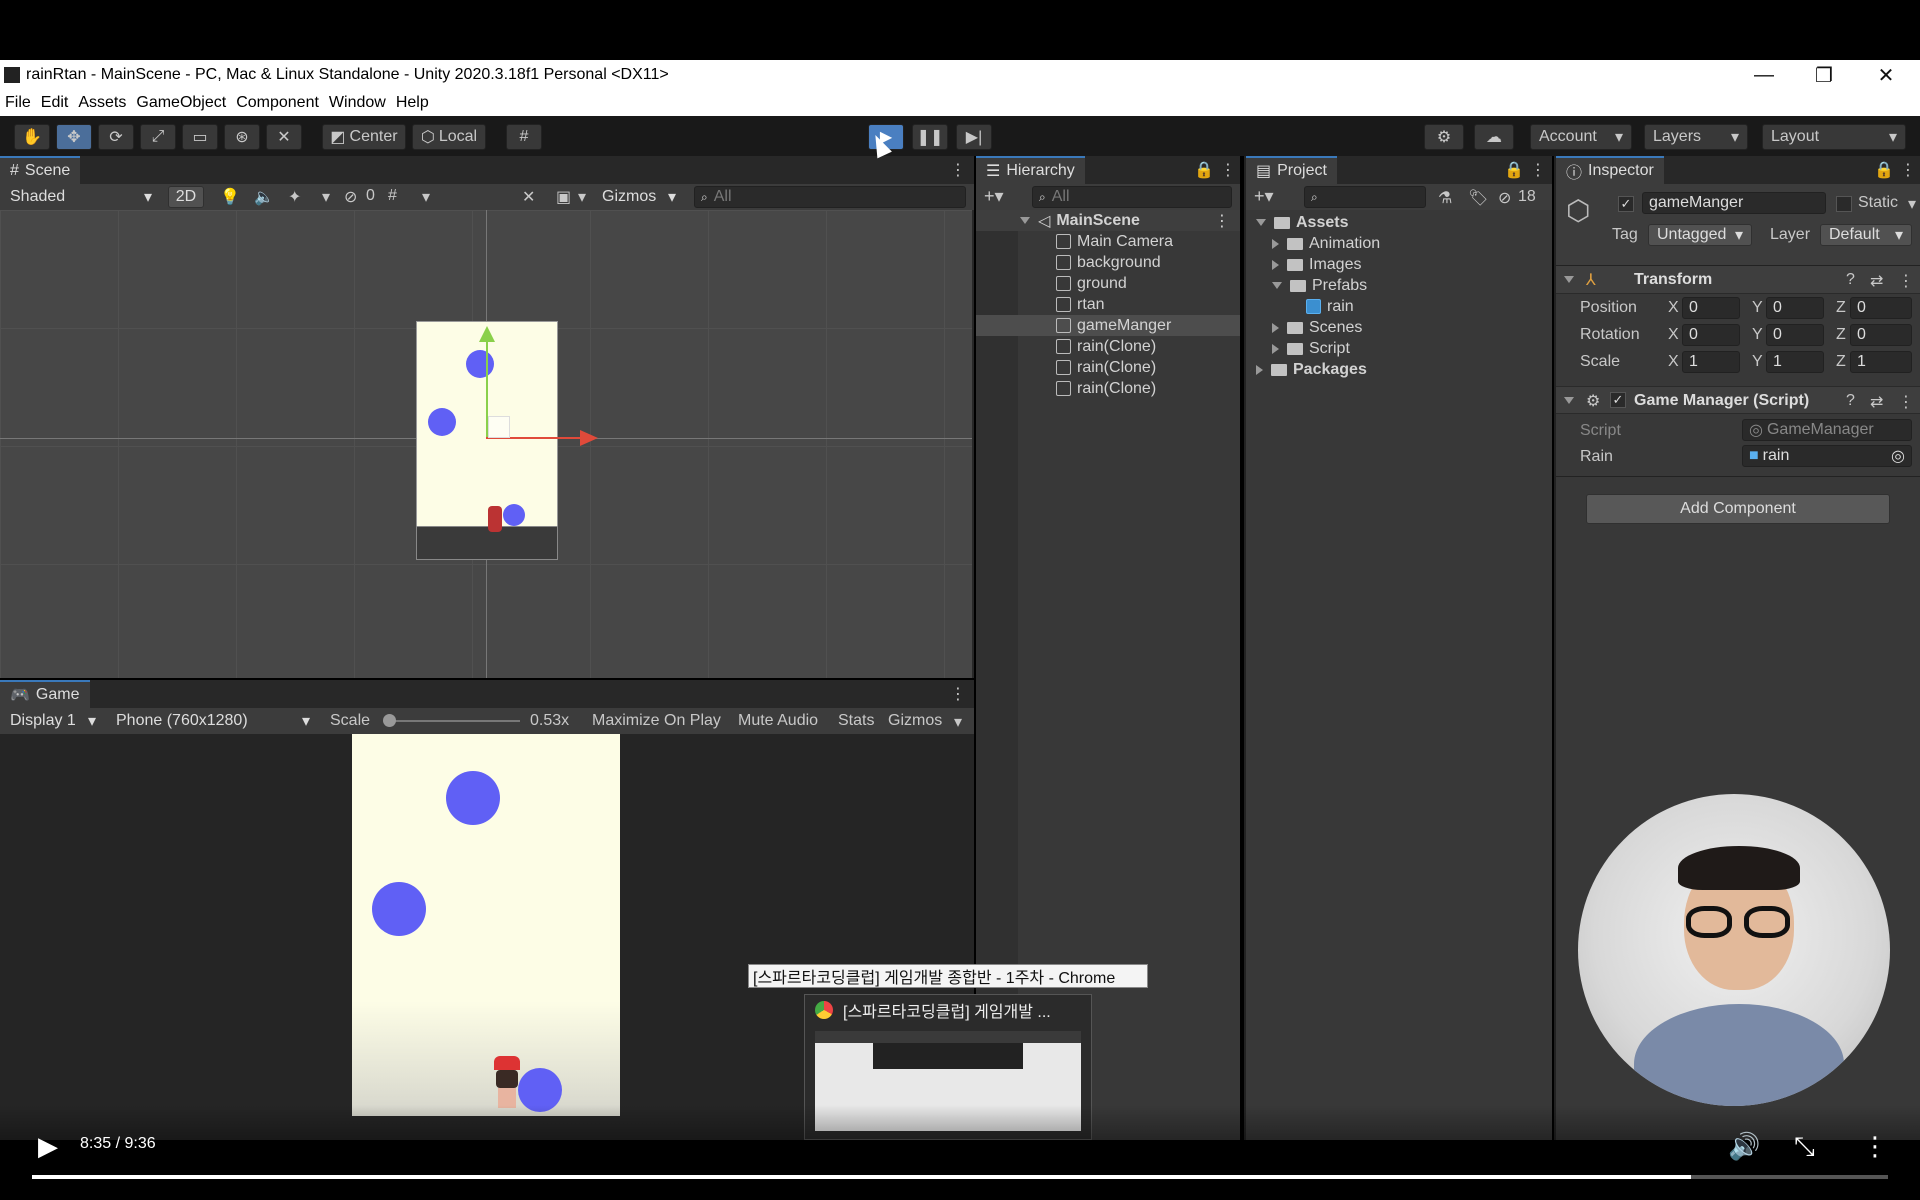  What do you see at coordinates (1222, 221) in the screenshot?
I see `scene-menu-icon: ⋮` at bounding box center [1222, 221].